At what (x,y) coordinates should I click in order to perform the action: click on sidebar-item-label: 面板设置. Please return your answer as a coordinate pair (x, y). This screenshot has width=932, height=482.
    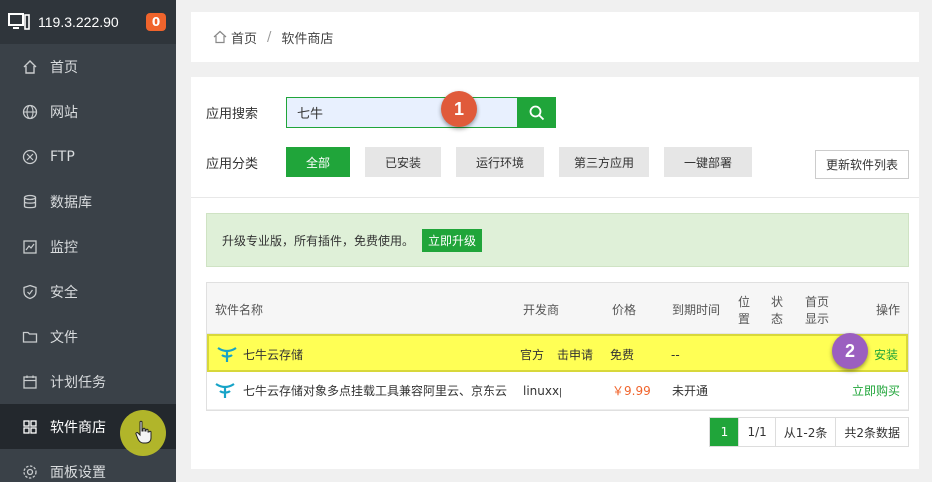
    Looking at the image, I should click on (78, 472).